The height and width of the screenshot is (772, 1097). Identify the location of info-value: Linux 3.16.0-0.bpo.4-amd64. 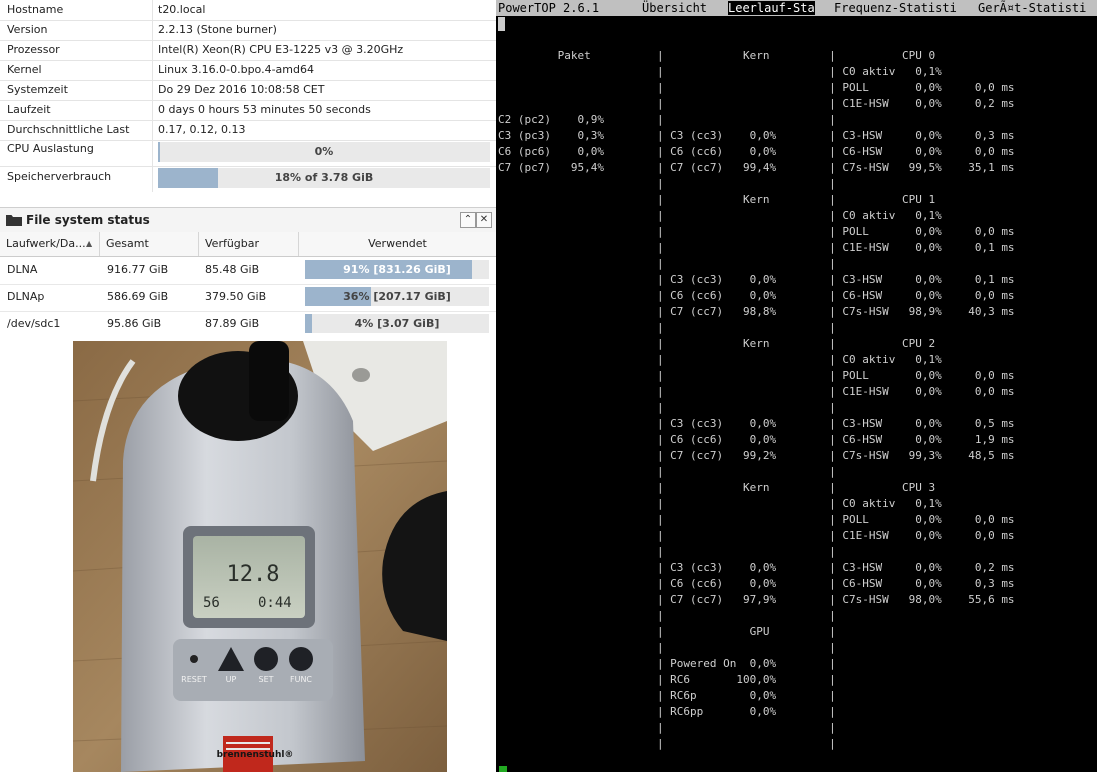
(236, 69).